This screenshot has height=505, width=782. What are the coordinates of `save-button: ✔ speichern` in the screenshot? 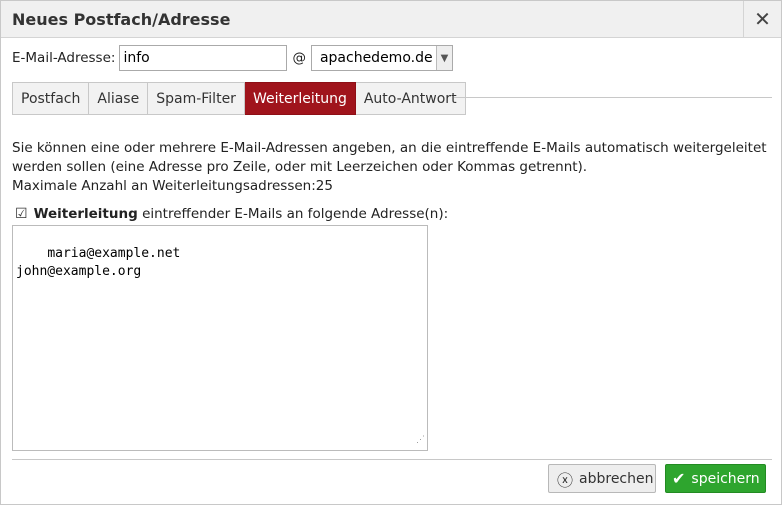 It's located at (715, 478).